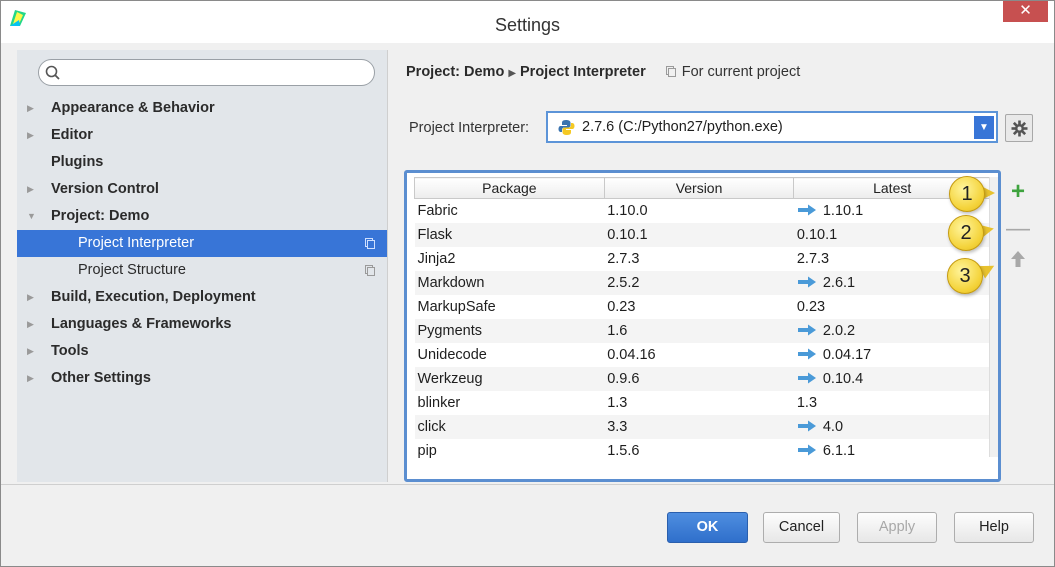  What do you see at coordinates (813, 258) in the screenshot?
I see `latest-version-label: 2.7.3` at bounding box center [813, 258].